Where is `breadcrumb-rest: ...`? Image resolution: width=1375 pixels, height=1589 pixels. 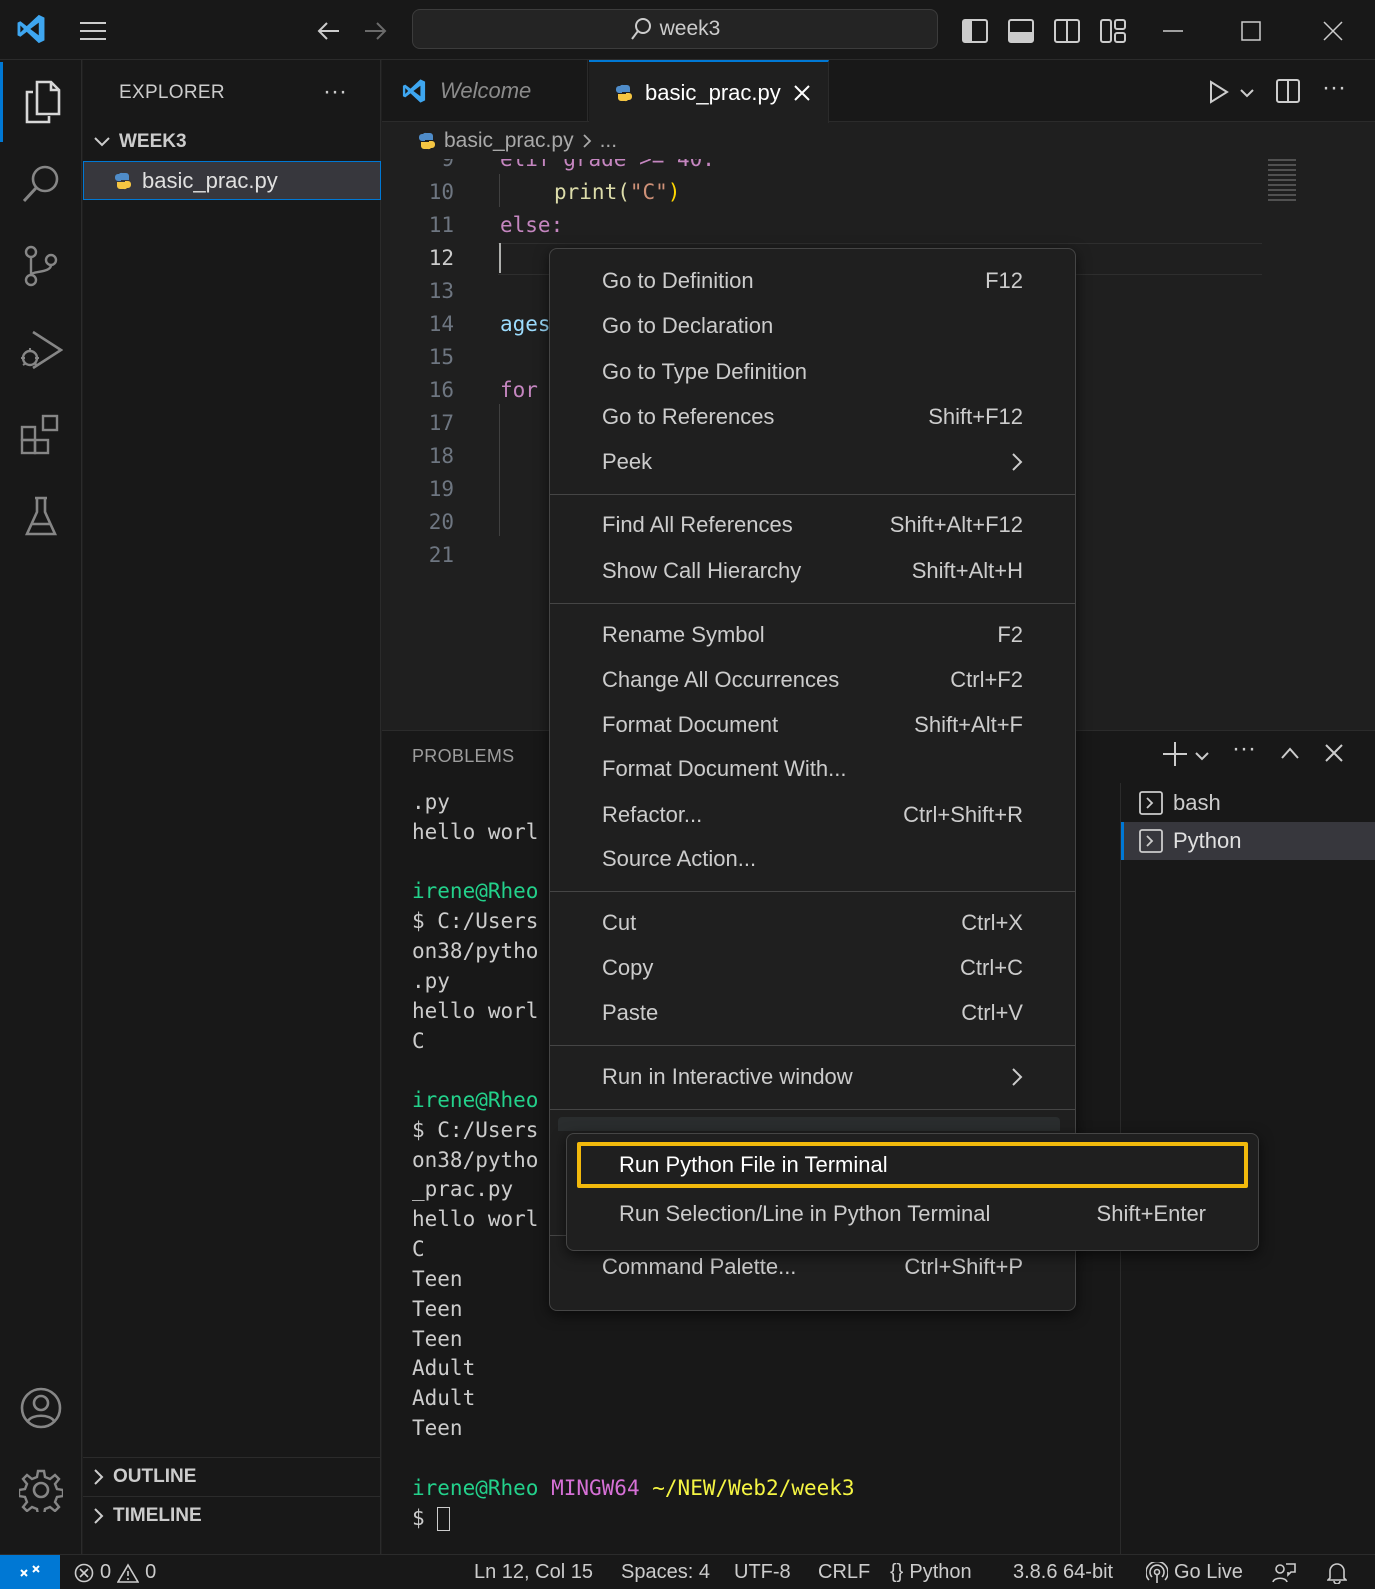
breadcrumb-rest: ... is located at coordinates (609, 141).